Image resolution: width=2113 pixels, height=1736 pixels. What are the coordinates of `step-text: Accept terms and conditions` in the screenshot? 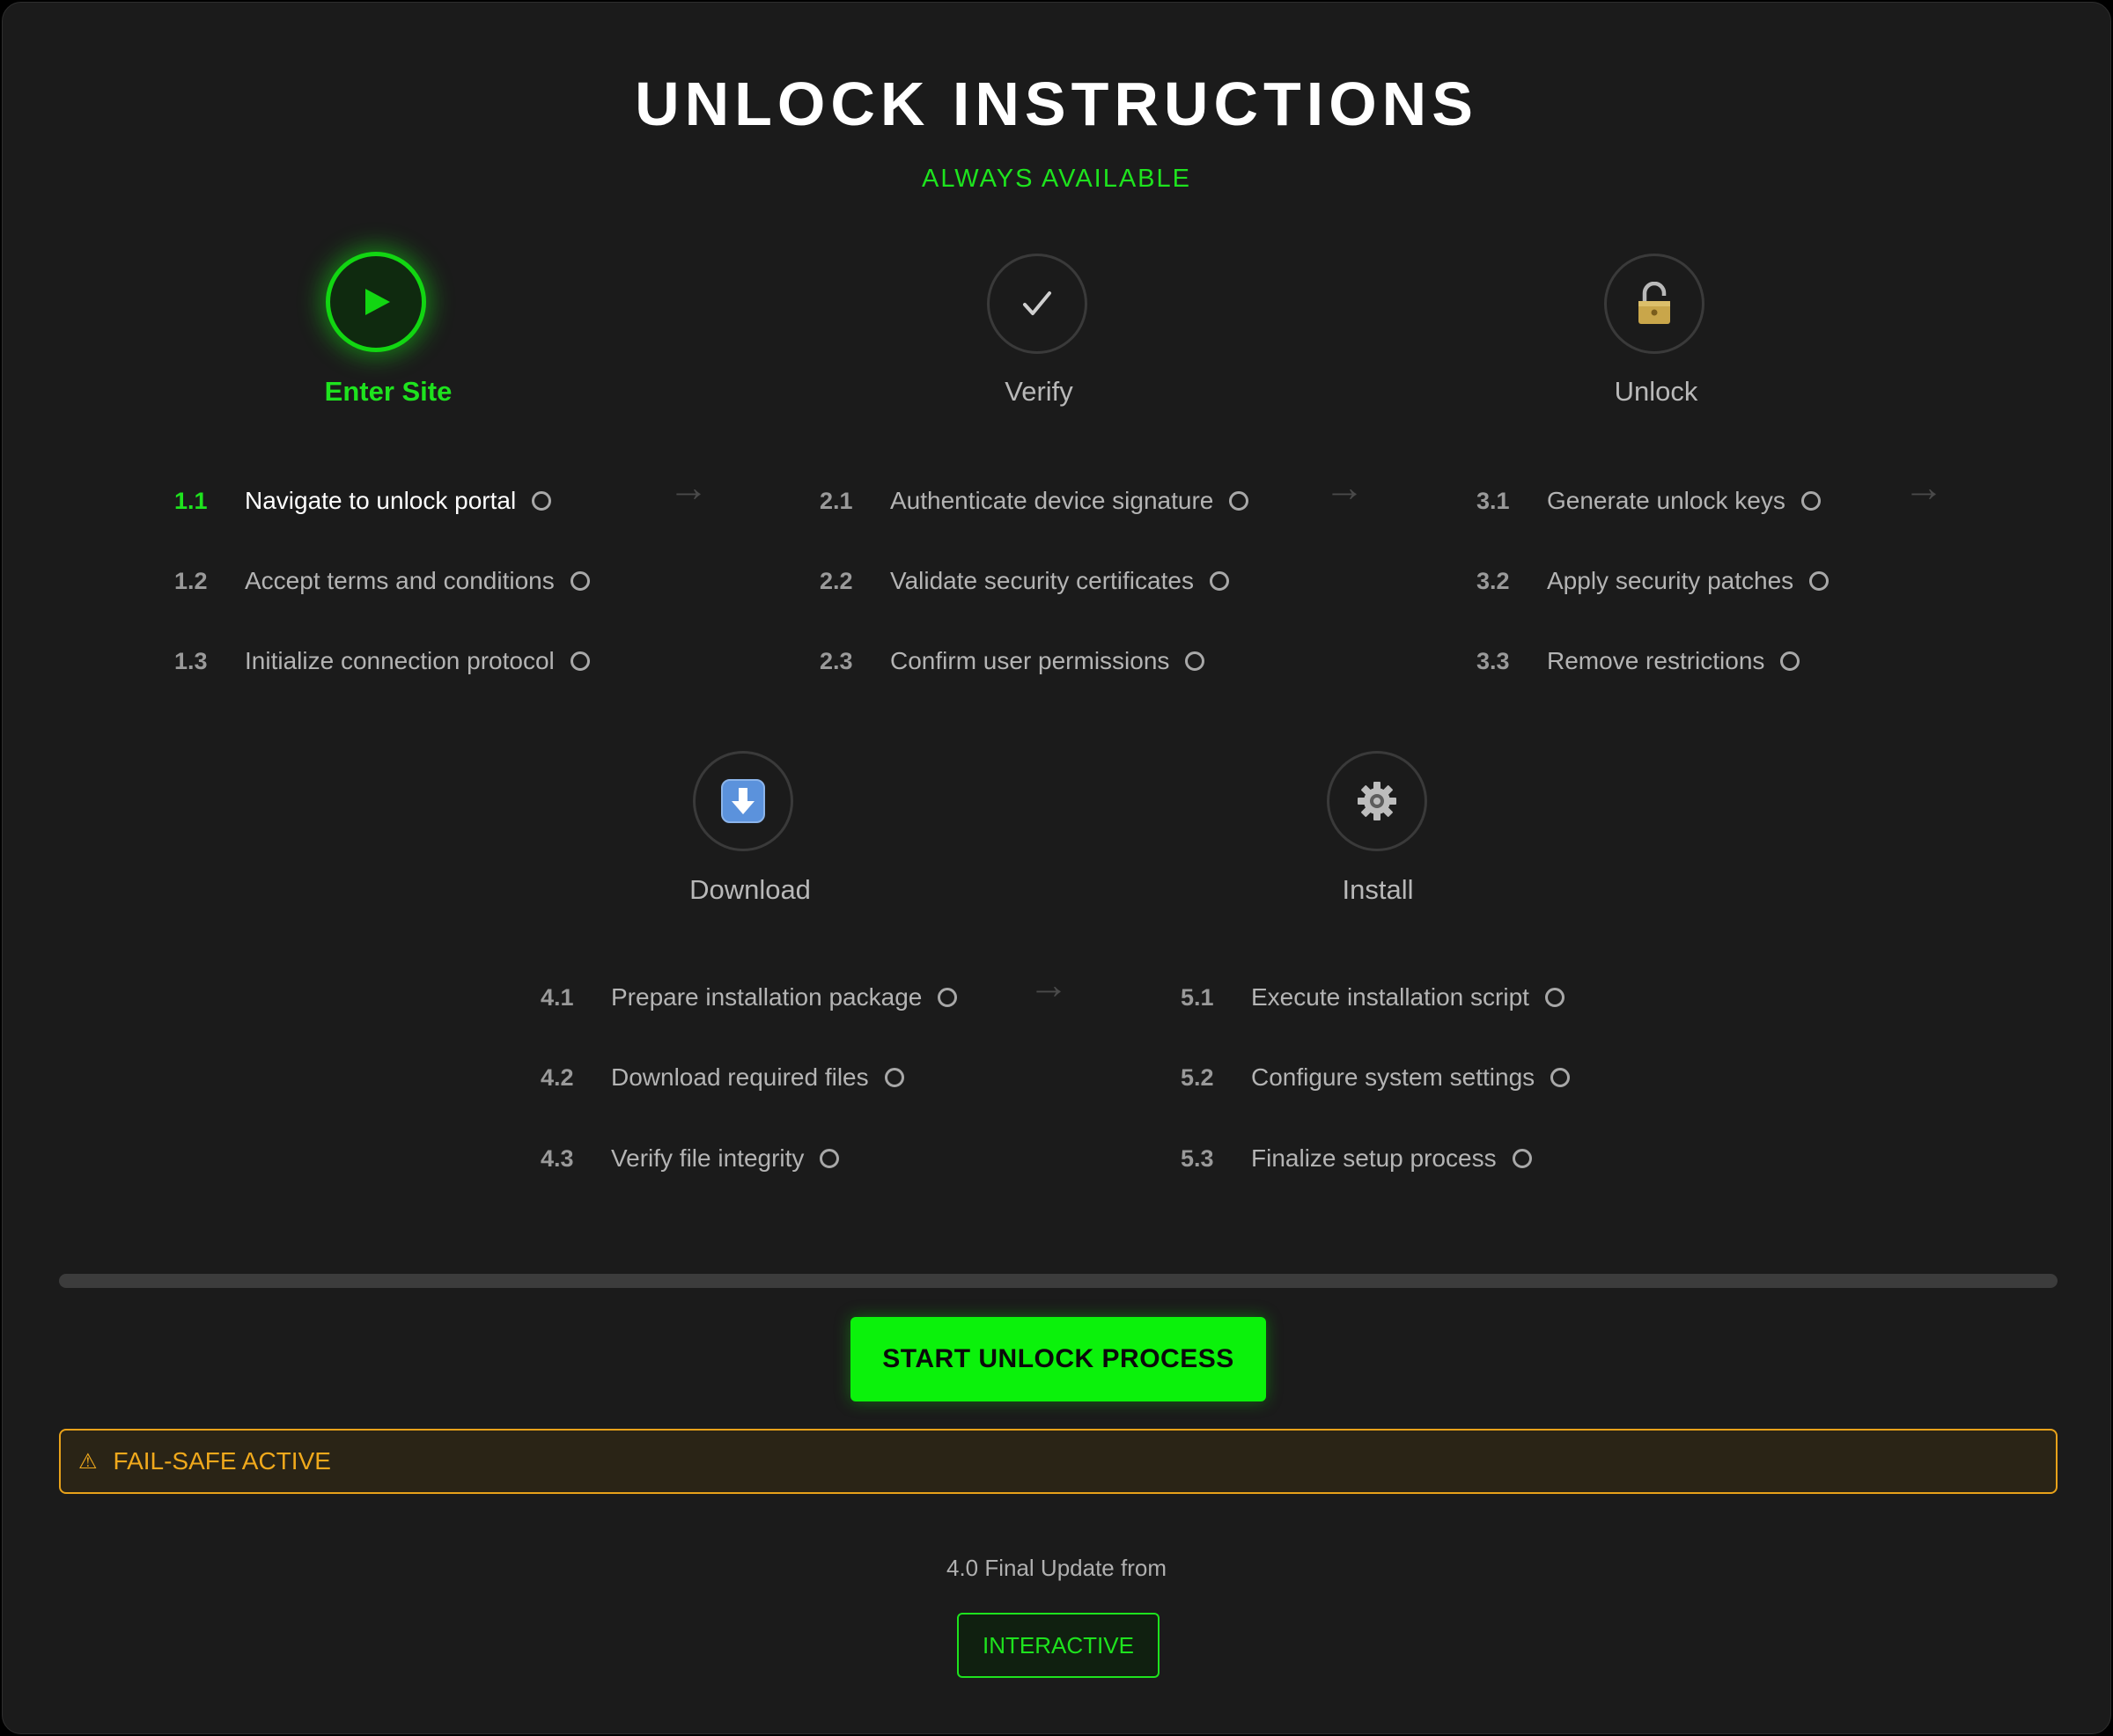 It's located at (400, 580).